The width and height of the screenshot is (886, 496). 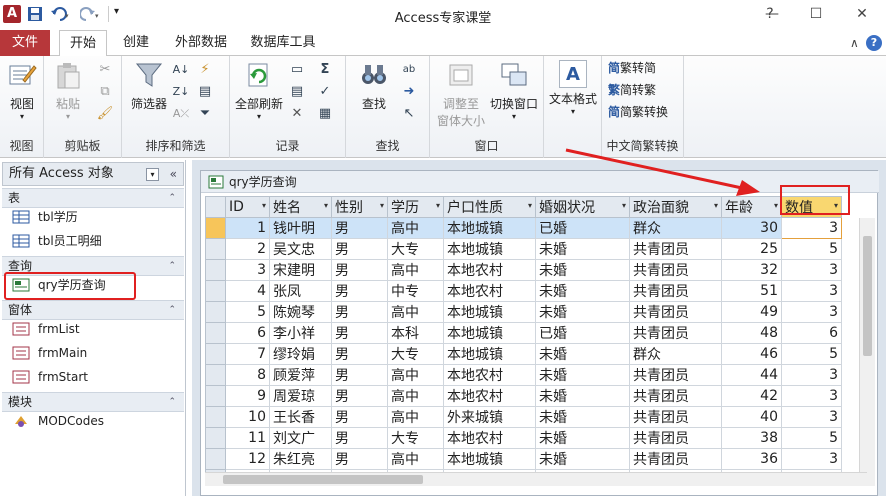 What do you see at coordinates (247, 375) in the screenshot?
I see `table-cell: 8` at bounding box center [247, 375].